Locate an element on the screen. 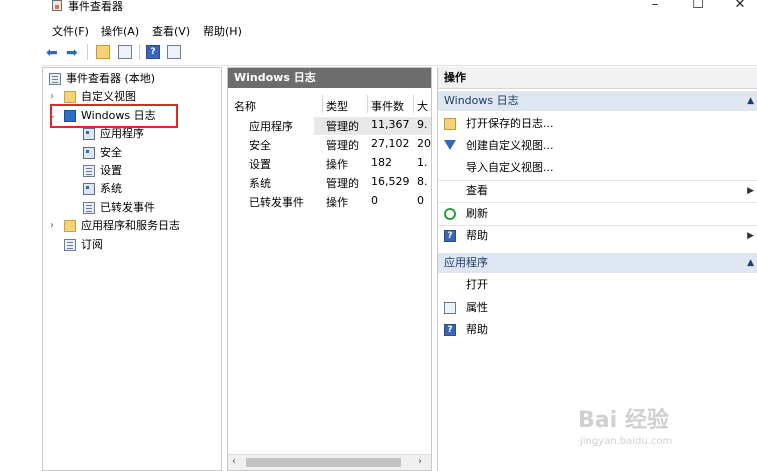 The height and width of the screenshot is (471, 757). back-arrow-icon: ⬅ is located at coordinates (52, 53).